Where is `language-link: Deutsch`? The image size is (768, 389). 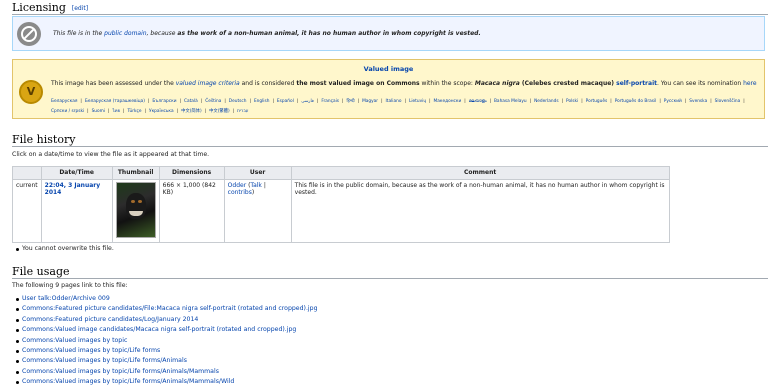
language-link: Deutsch is located at coordinates (238, 101).